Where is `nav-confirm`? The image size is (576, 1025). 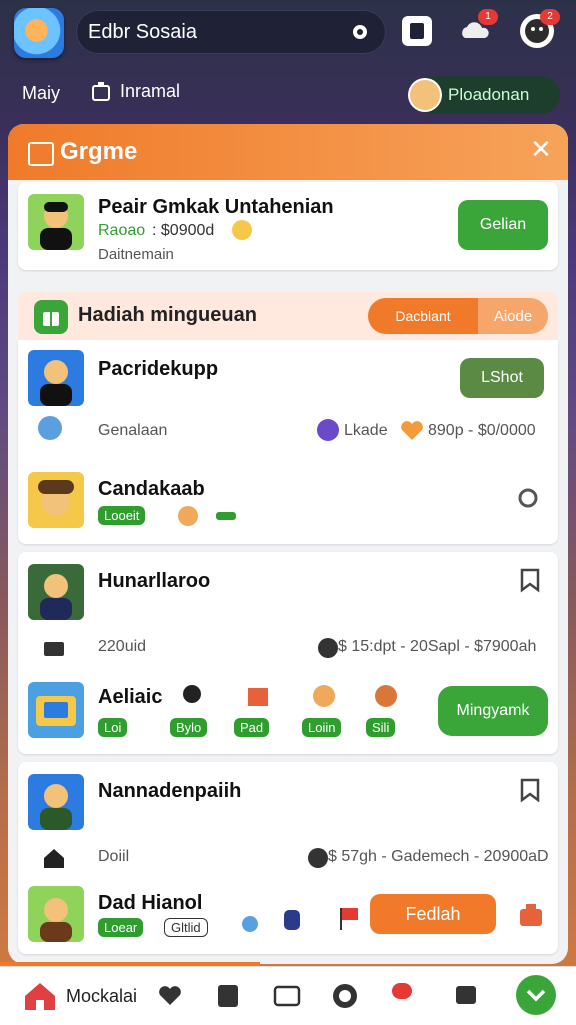 nav-confirm is located at coordinates (536, 995).